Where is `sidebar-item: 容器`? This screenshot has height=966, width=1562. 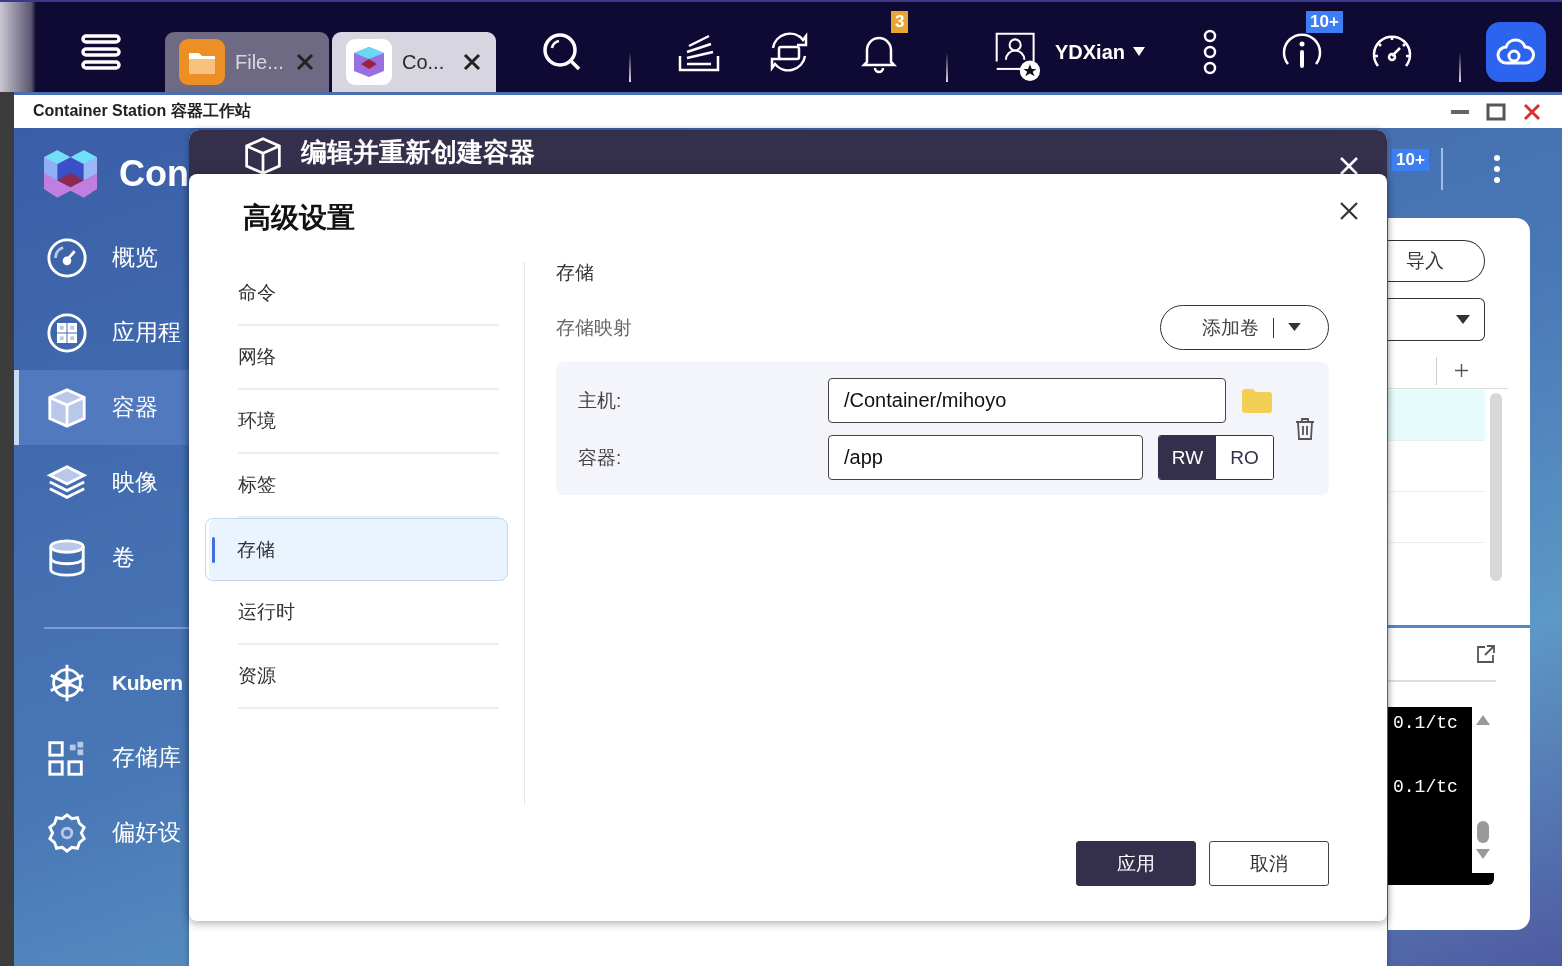 sidebar-item: 容器 is located at coordinates (101, 407).